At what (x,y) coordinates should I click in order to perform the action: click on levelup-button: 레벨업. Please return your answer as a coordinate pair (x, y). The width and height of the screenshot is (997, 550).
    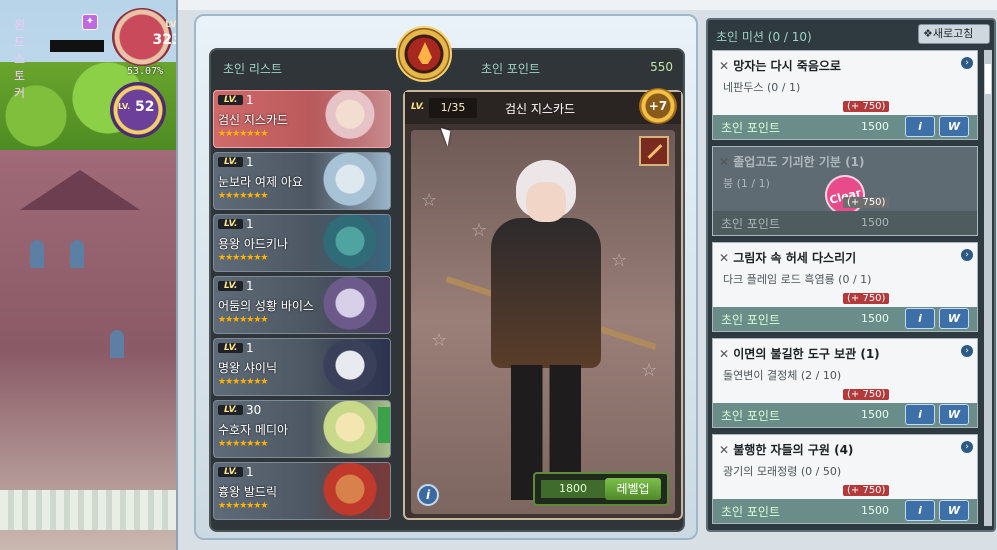
    Looking at the image, I should click on (633, 489).